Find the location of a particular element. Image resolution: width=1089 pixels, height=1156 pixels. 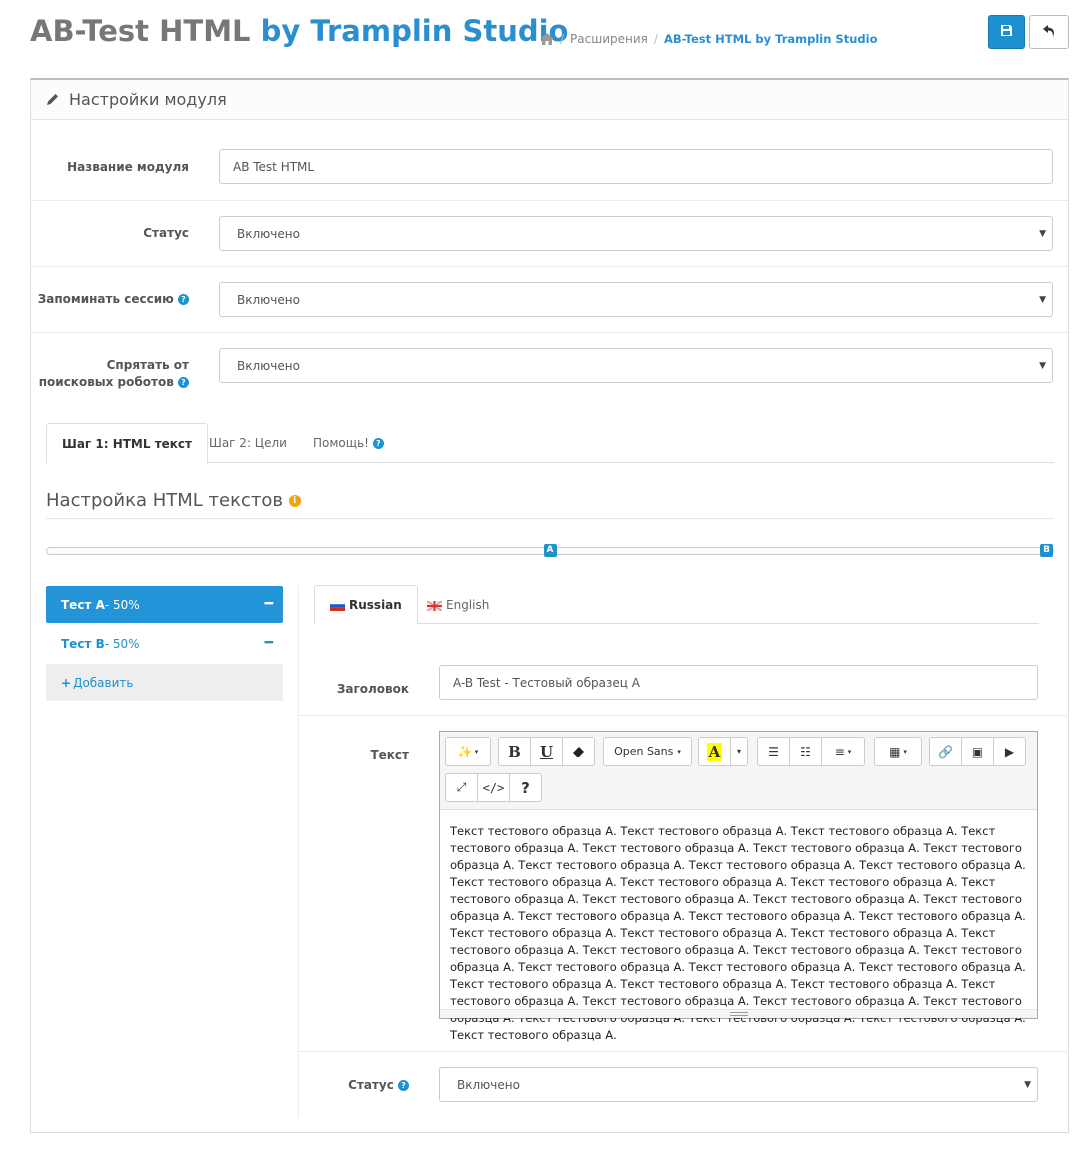

module-name-row: Название модуля AB Test HTML is located at coordinates (549, 160).